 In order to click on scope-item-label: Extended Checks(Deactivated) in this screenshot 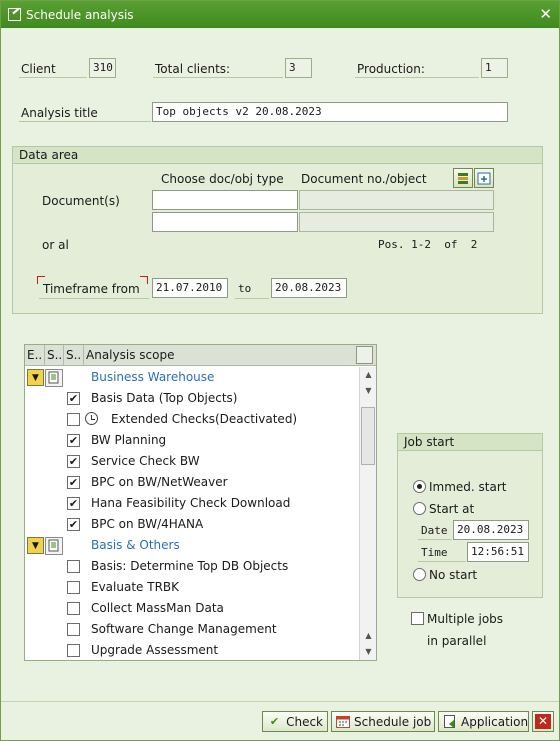, I will do `click(204, 419)`.